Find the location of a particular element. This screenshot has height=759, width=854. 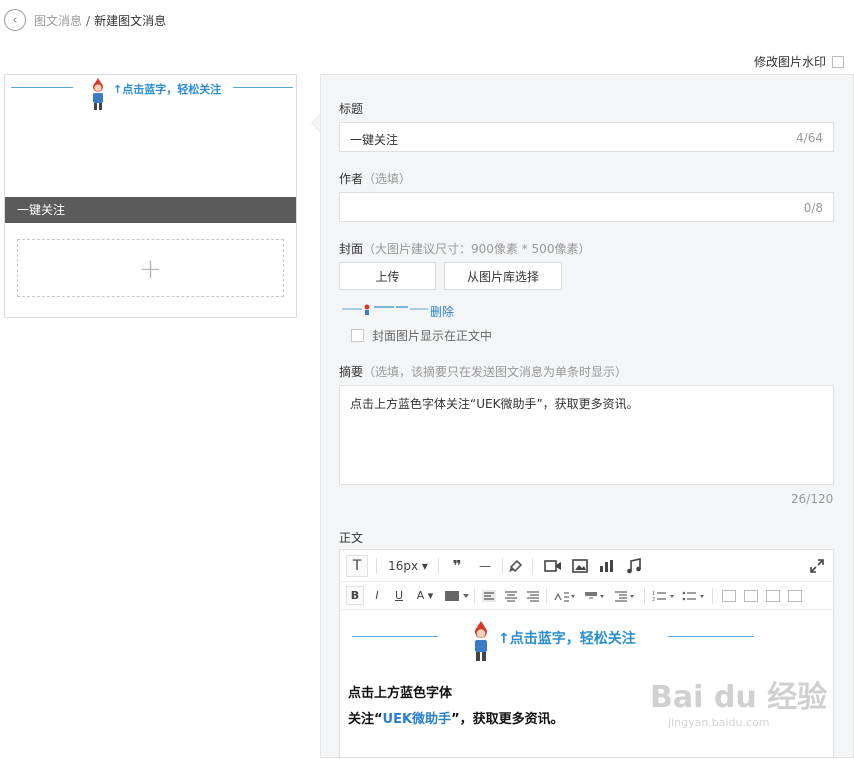

author-hint: （选填） is located at coordinates (387, 179).